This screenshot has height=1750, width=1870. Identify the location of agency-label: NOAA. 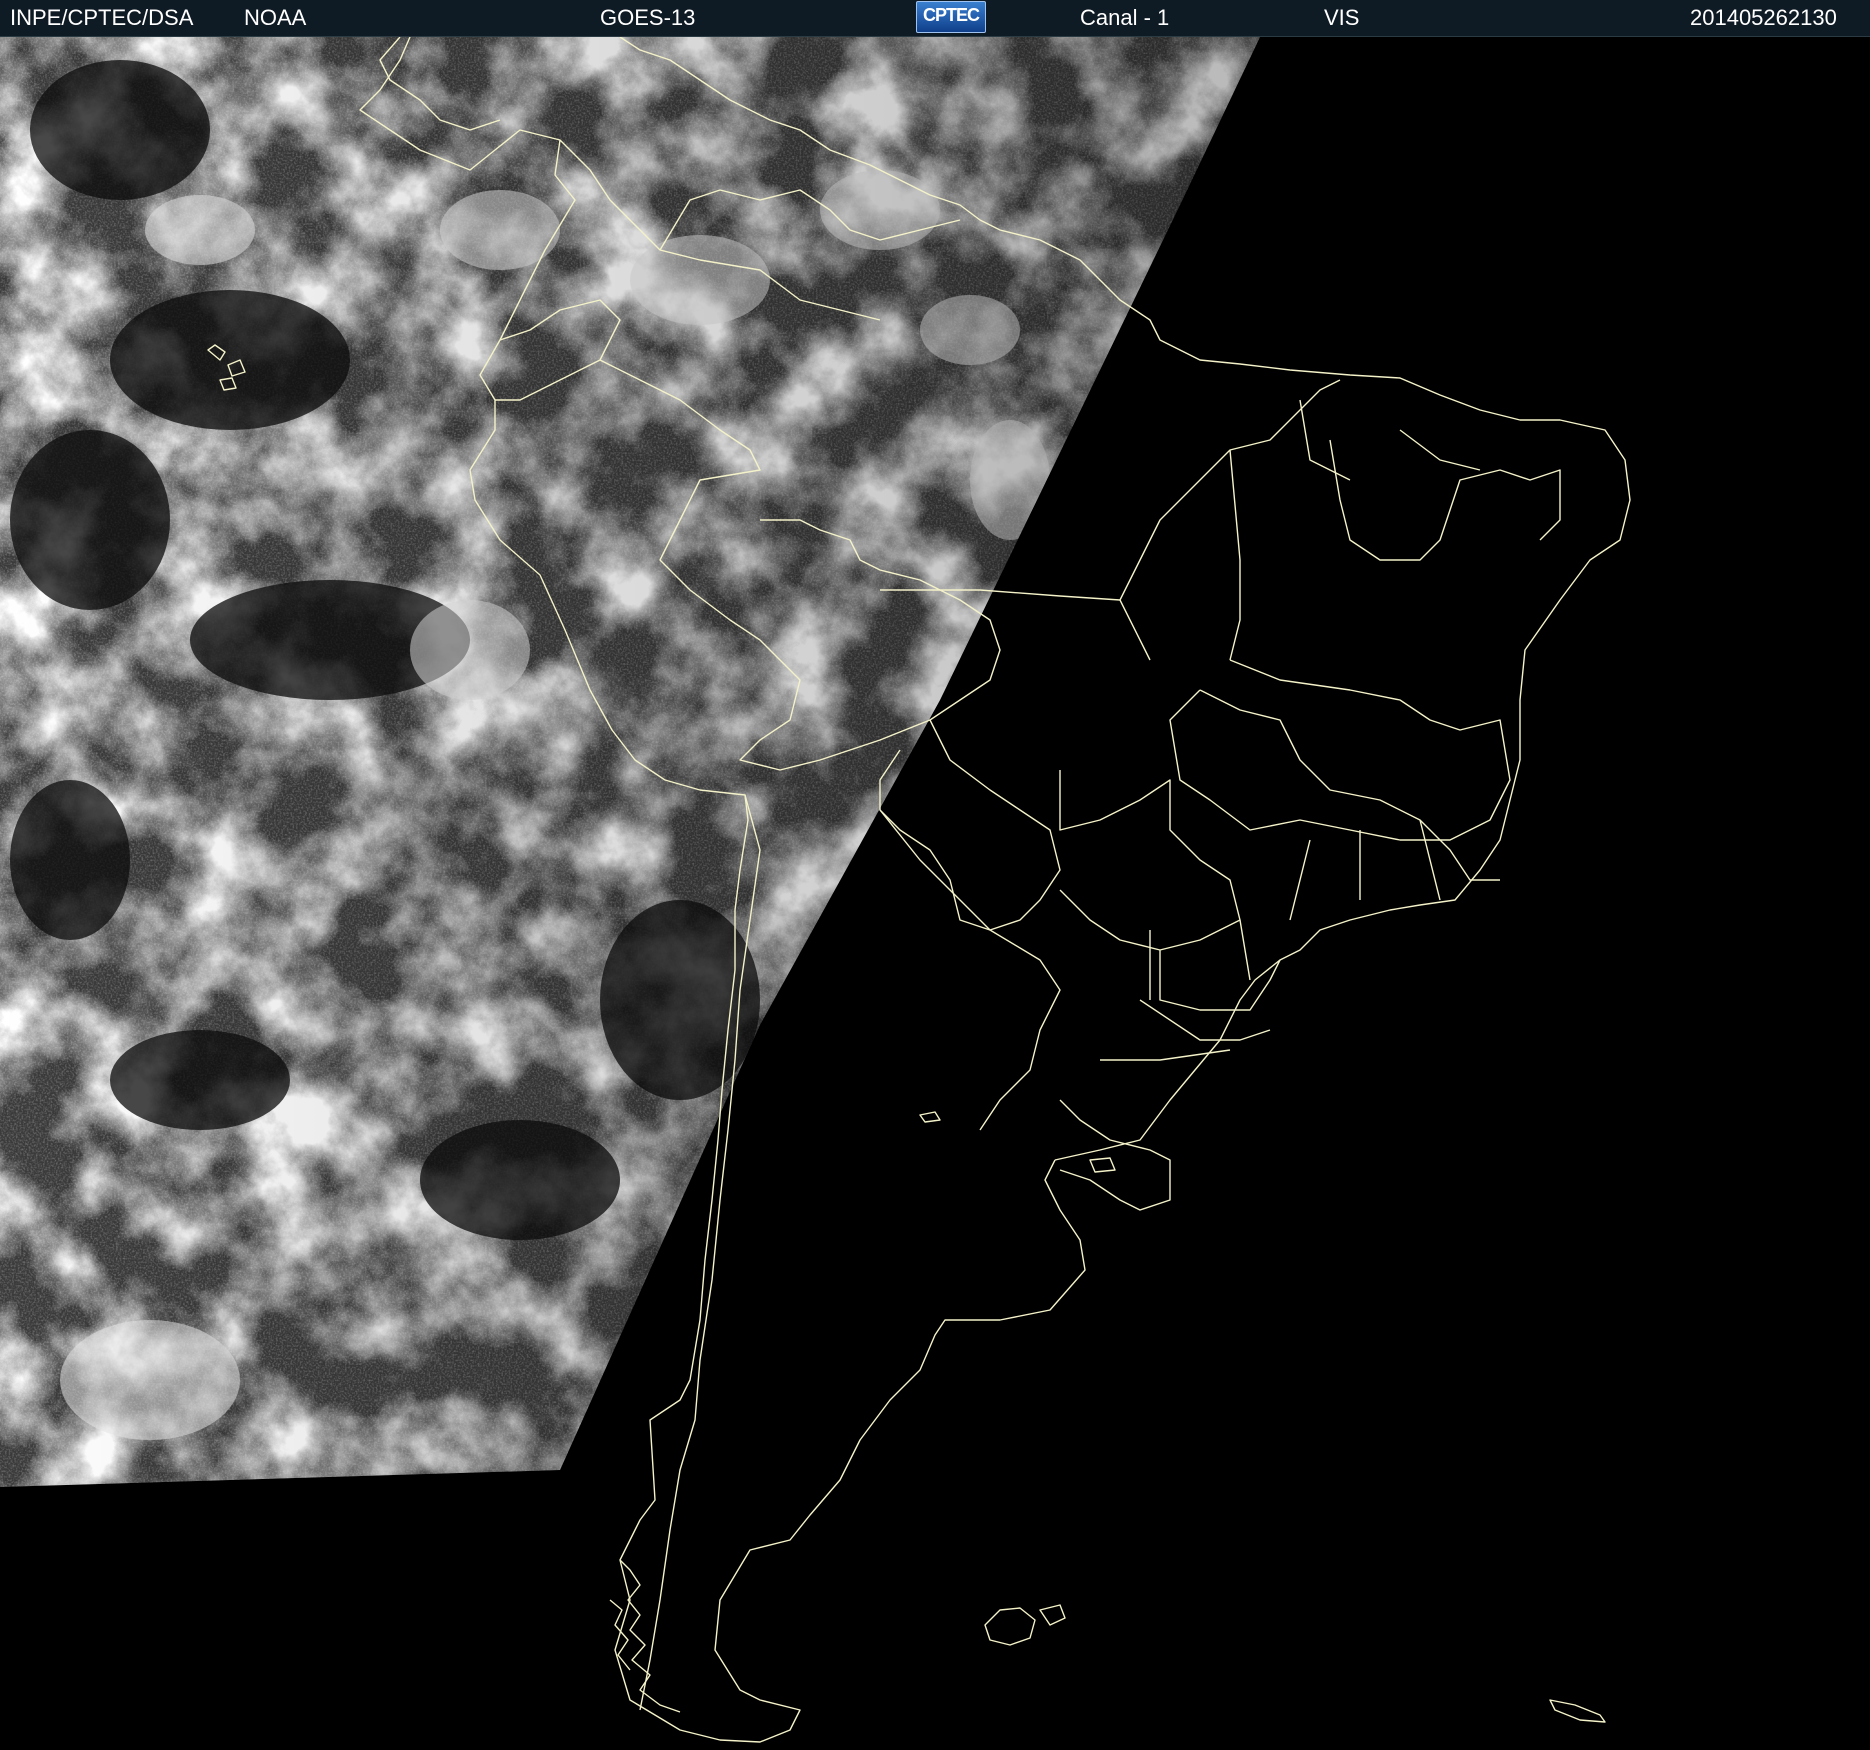
(275, 17).